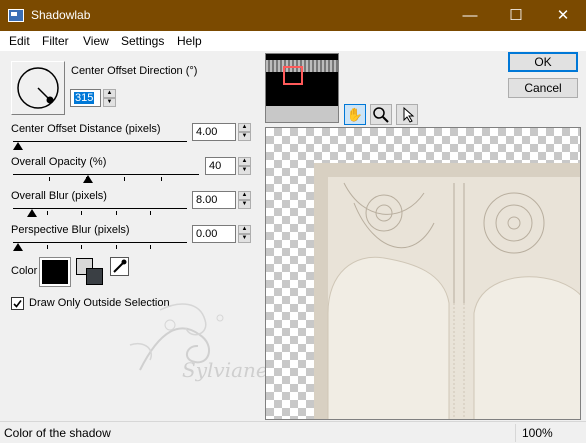  What do you see at coordinates (407, 114) in the screenshot?
I see `arrow-icon` at bounding box center [407, 114].